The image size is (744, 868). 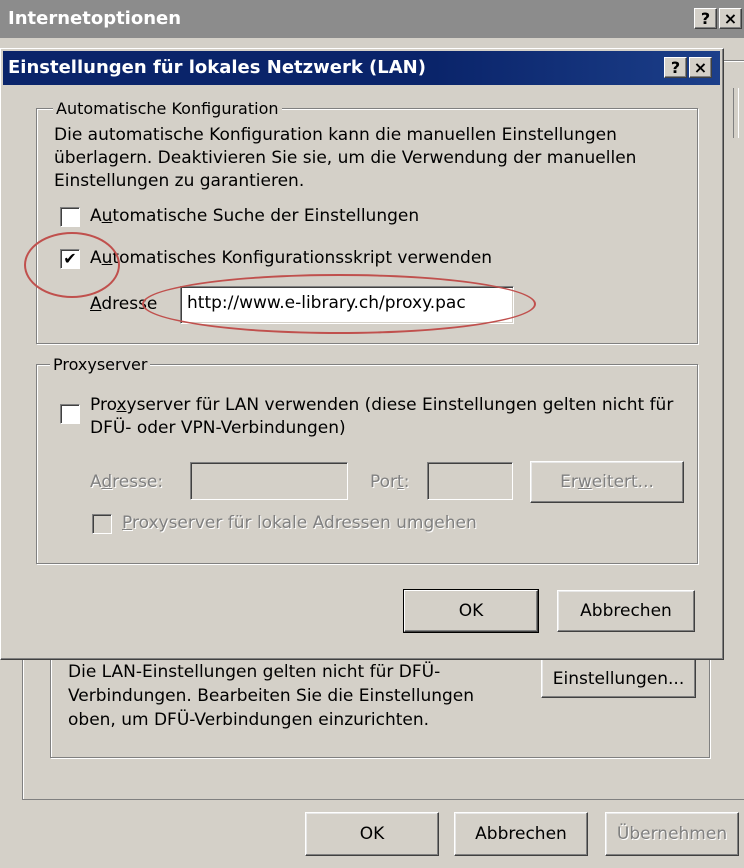 What do you see at coordinates (72, 265) in the screenshot?
I see `annotation-circle-checkbox` at bounding box center [72, 265].